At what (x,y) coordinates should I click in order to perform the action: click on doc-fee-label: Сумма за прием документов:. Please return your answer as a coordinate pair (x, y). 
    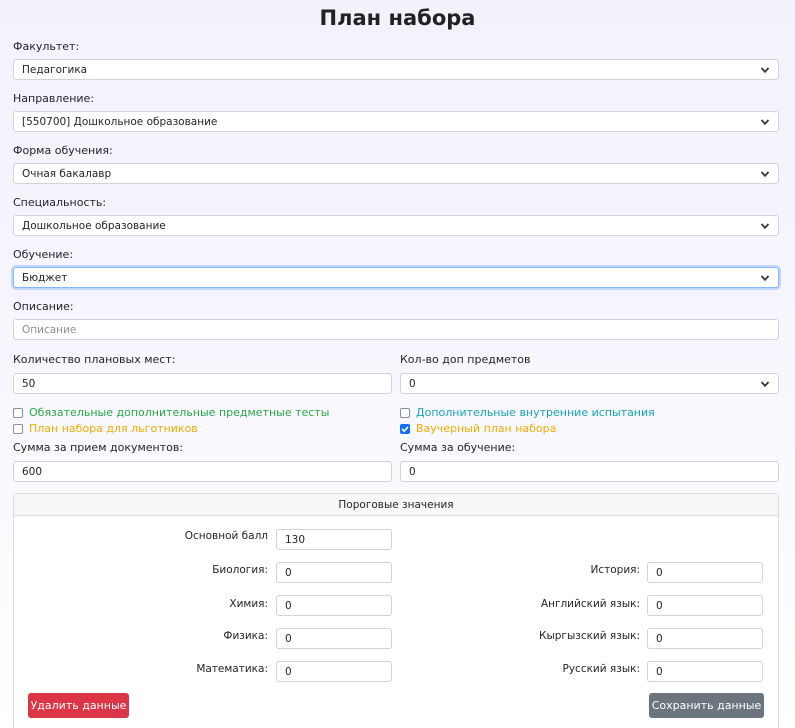
    Looking at the image, I should click on (98, 447).